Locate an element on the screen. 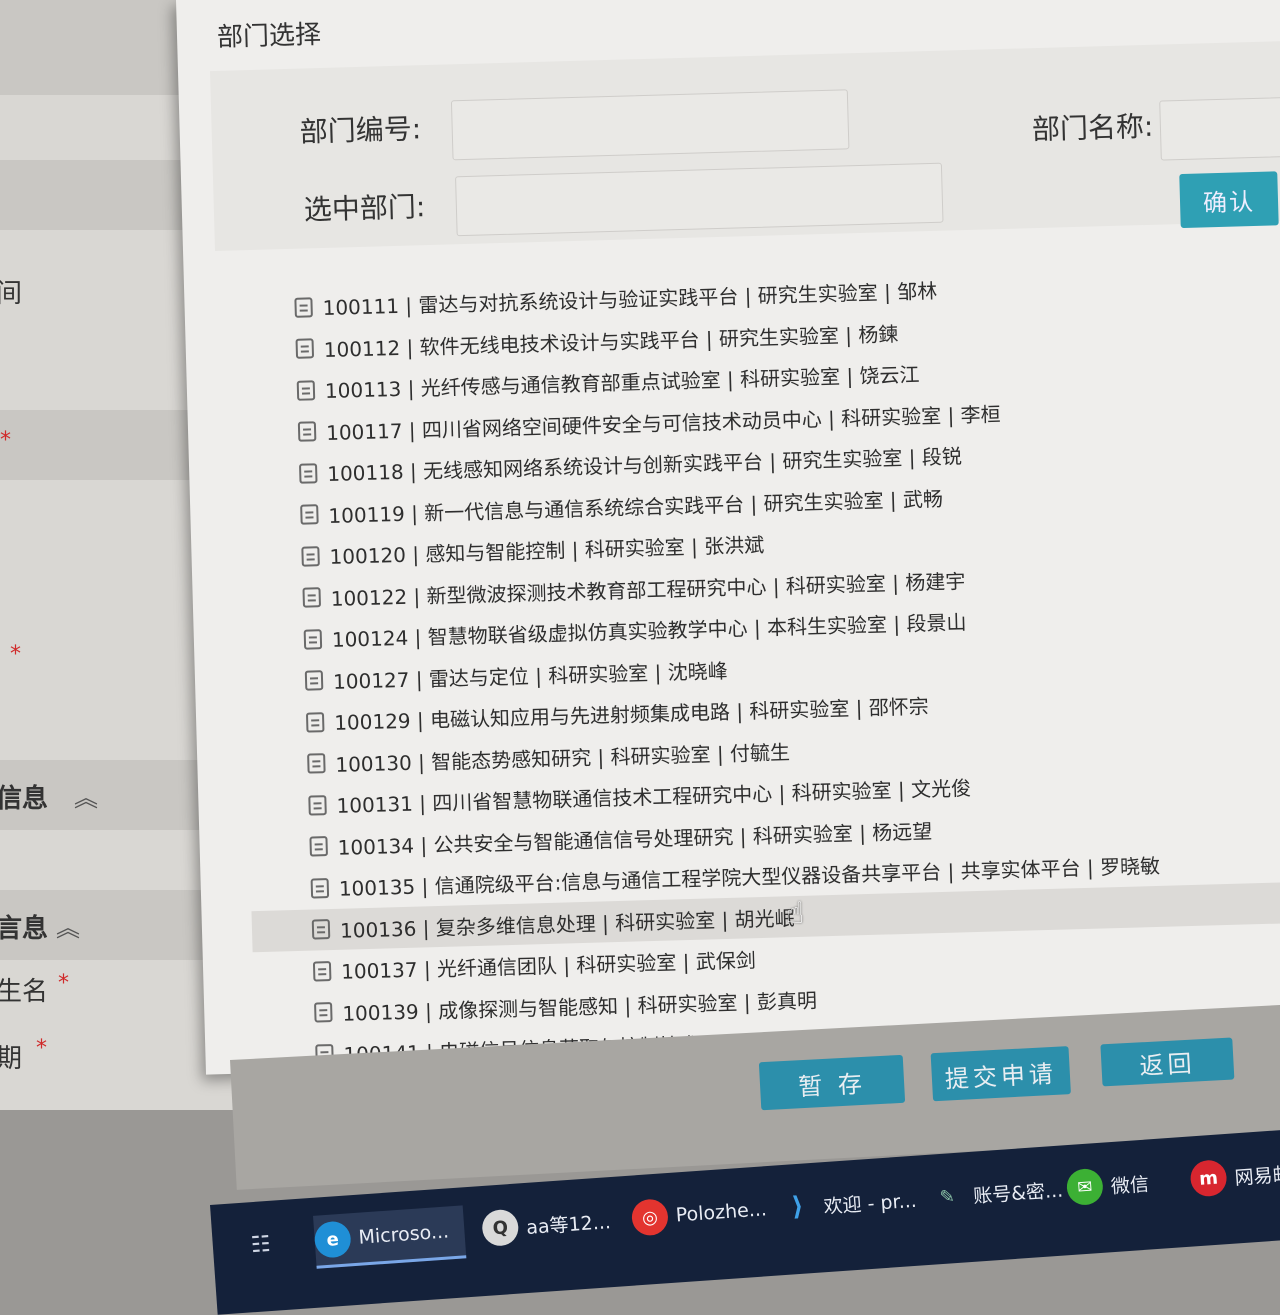 The image size is (1280, 1315). section-title: 言息 is located at coordinates (24, 929).